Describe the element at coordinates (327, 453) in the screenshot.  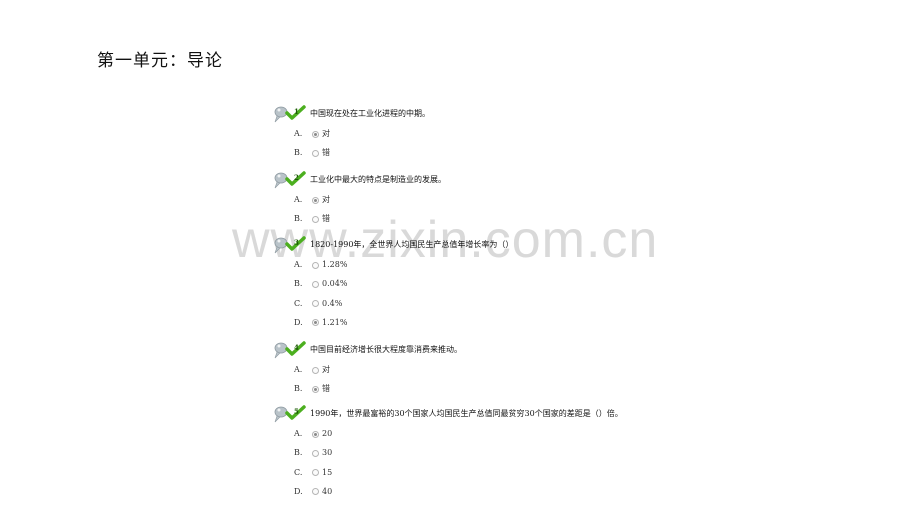
I see `option-label: 30` at that location.